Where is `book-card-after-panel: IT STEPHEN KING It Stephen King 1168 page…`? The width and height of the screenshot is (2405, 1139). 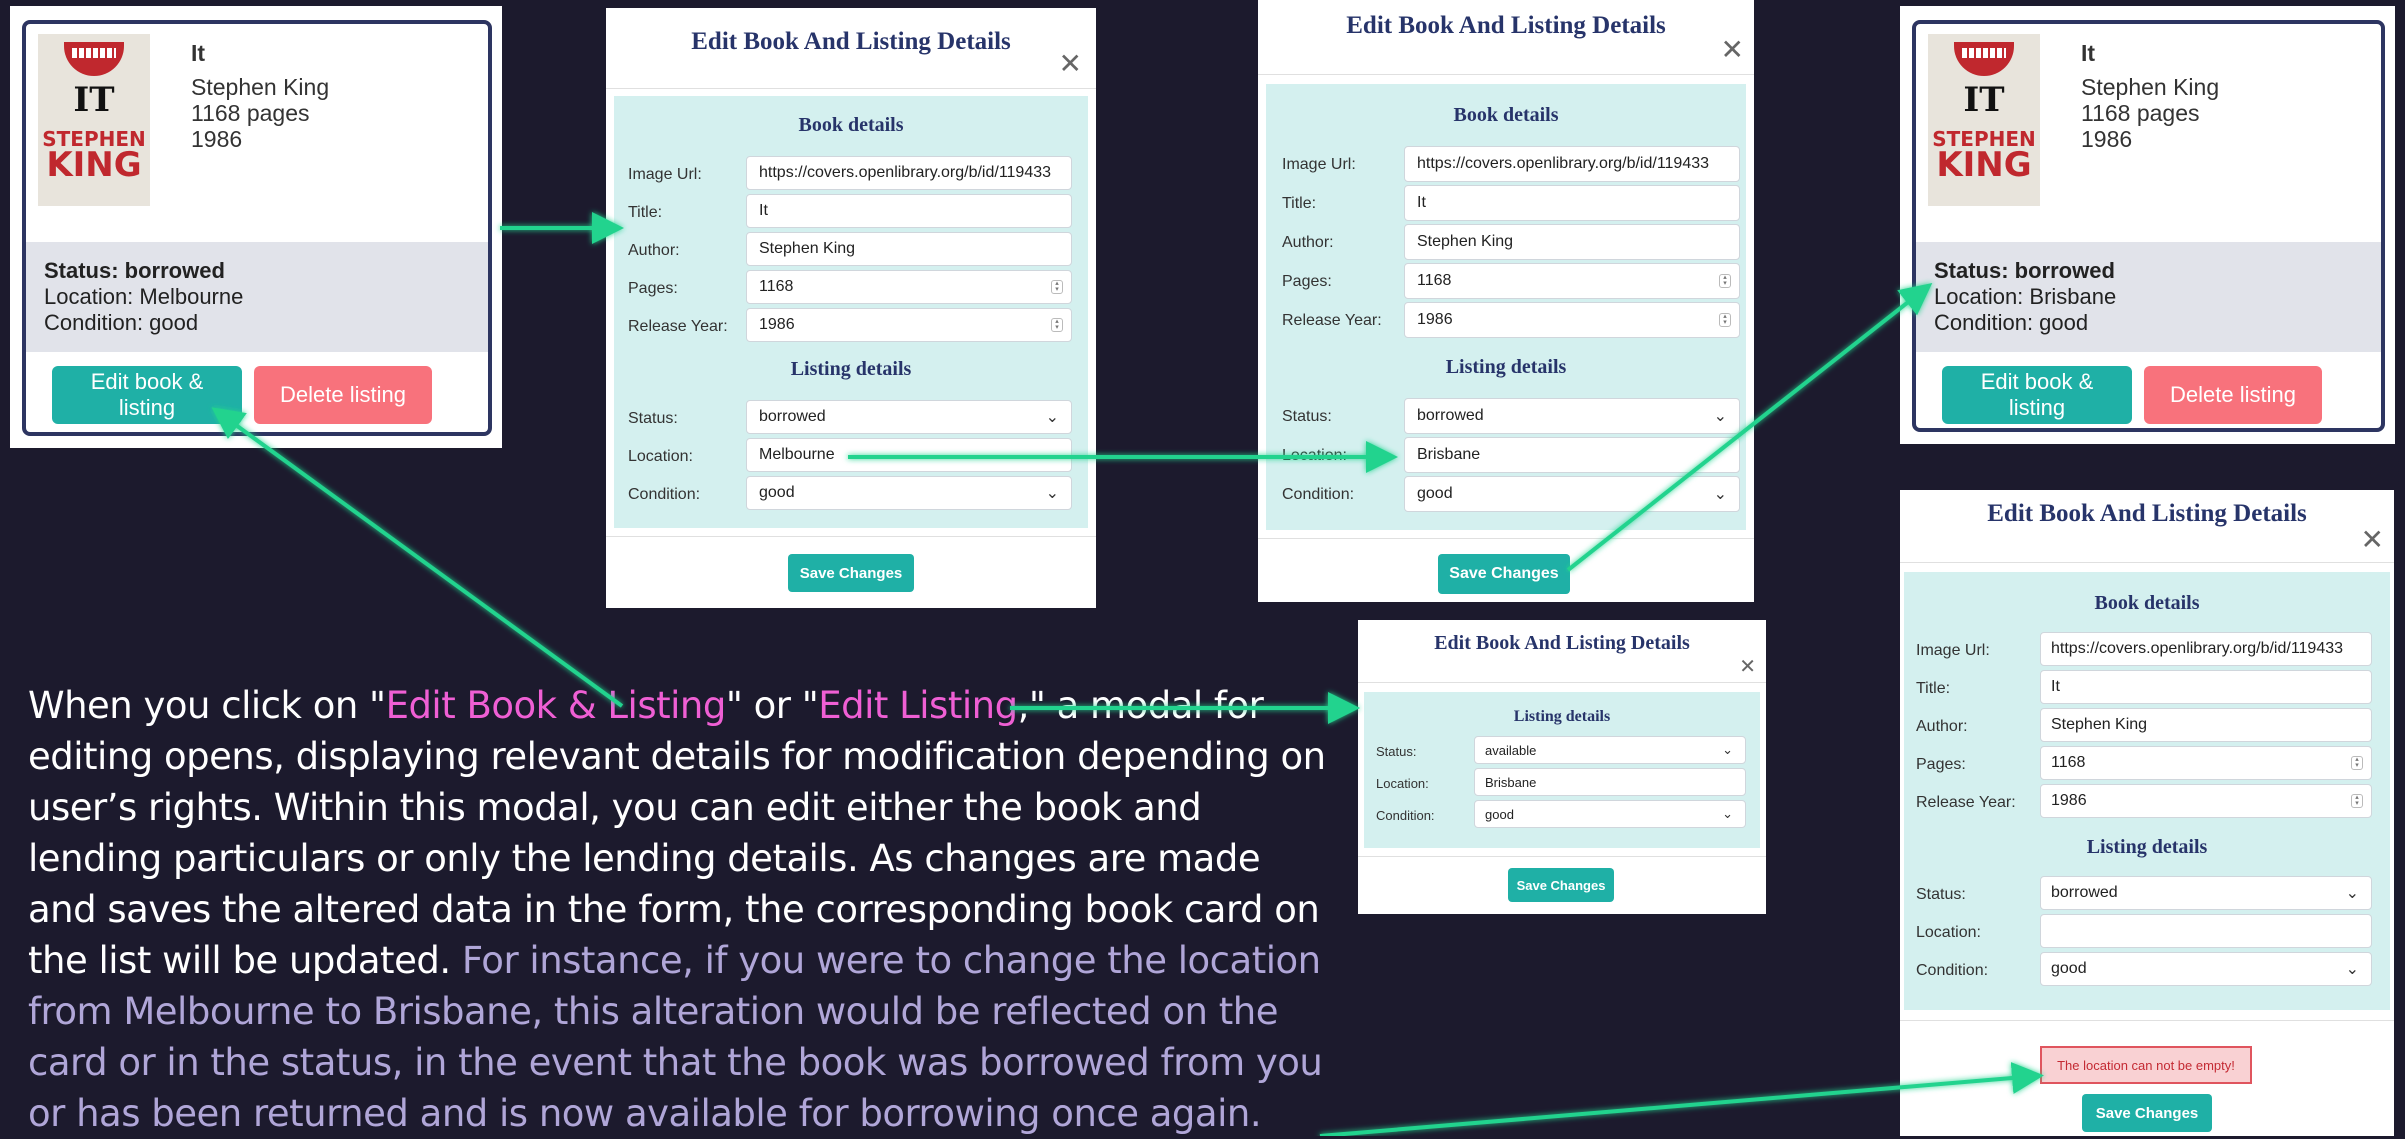
book-card-after-panel: IT STEPHEN KING It Stephen King 1168 page… is located at coordinates (2147, 225).